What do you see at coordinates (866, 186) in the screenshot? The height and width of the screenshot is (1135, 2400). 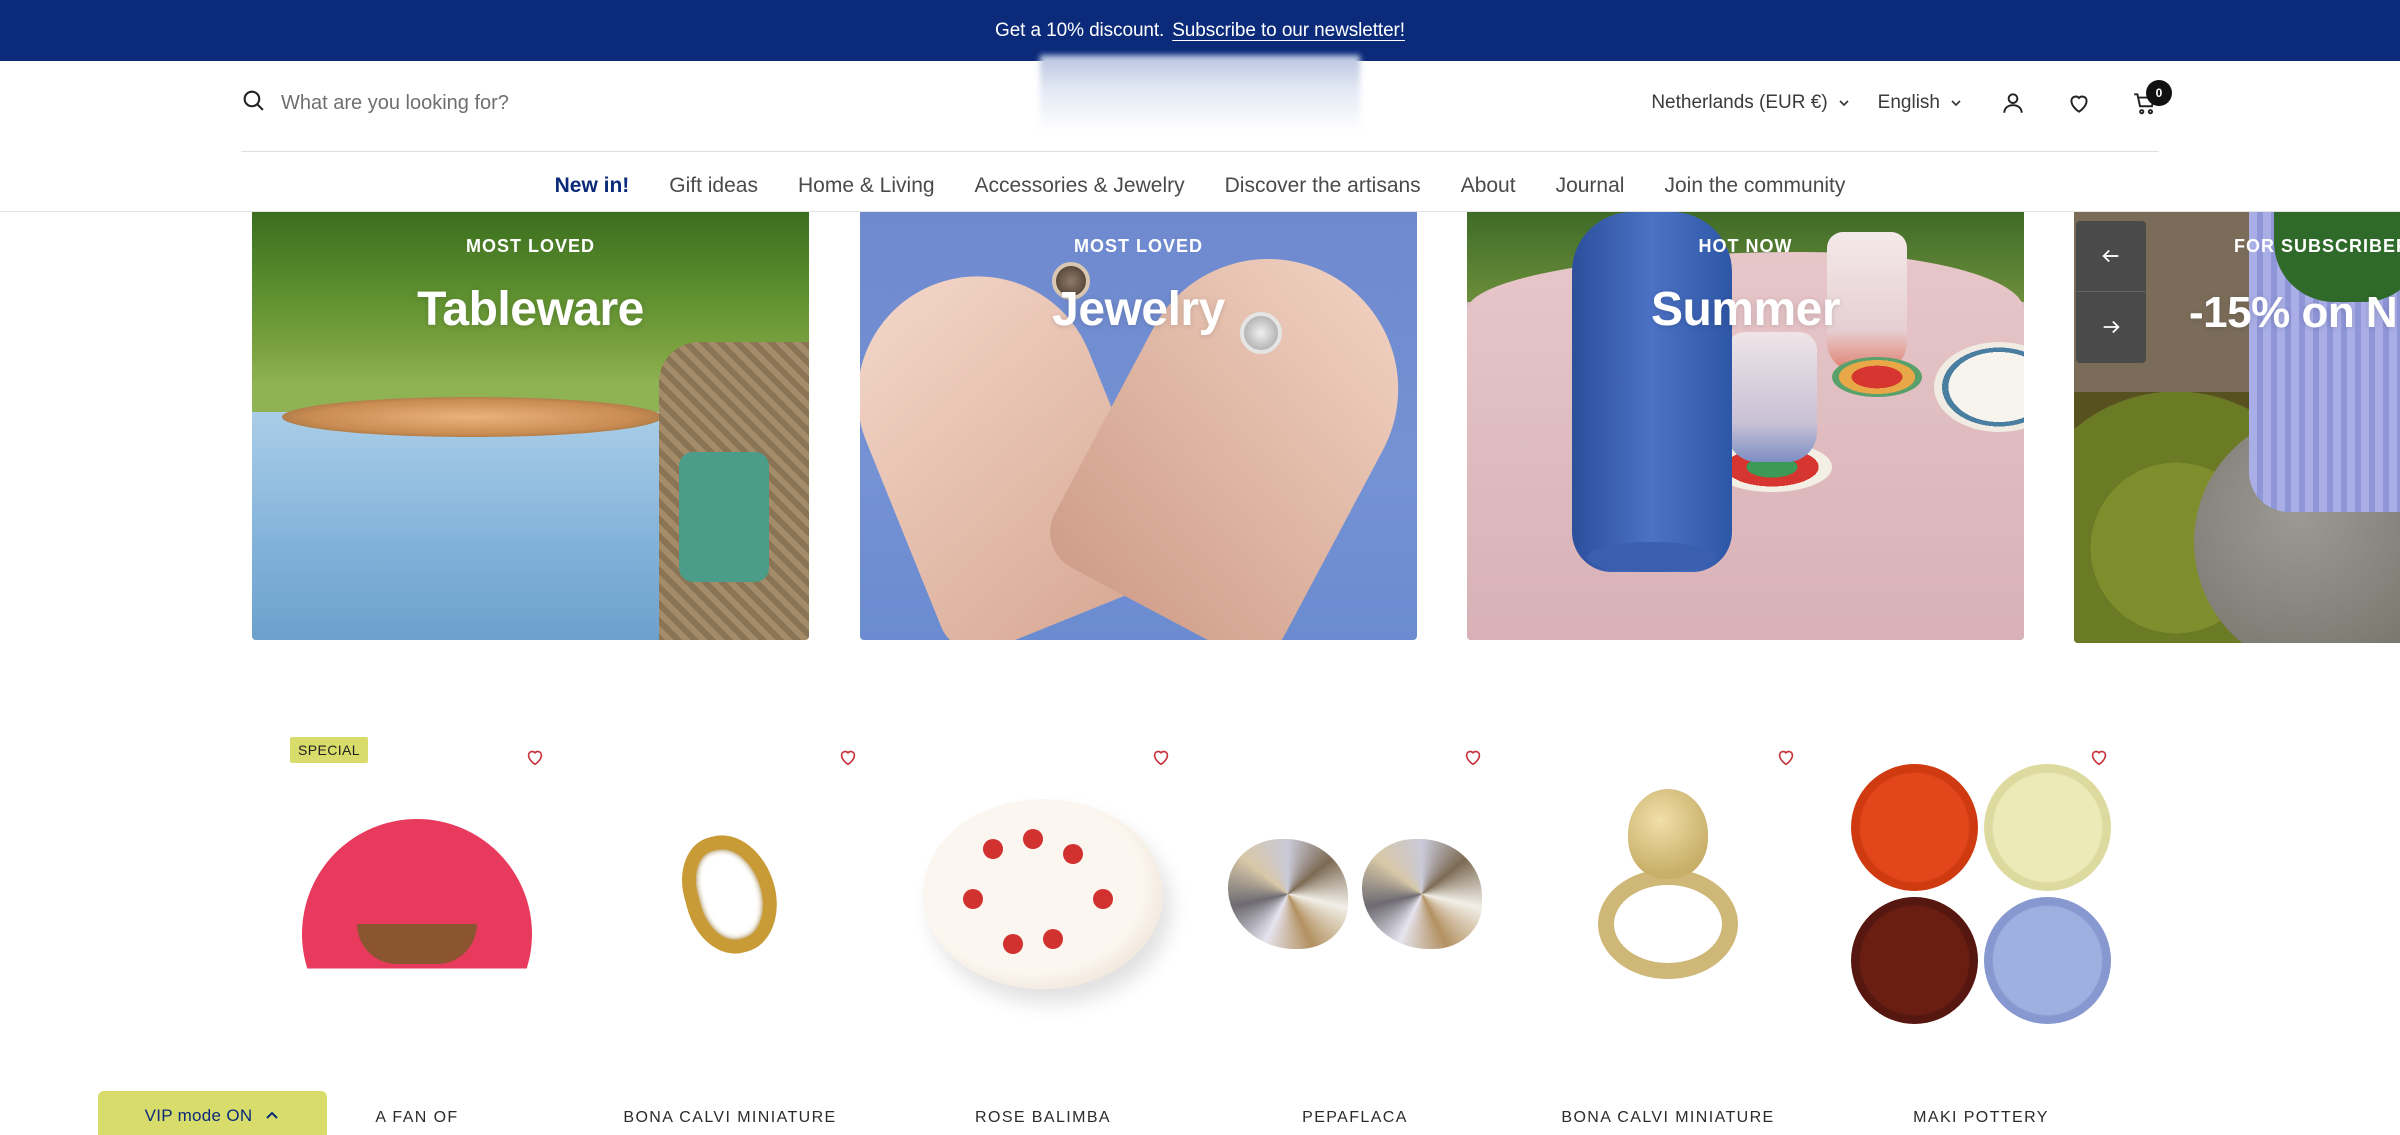 I see `nav-item-home-living: Home & Living` at bounding box center [866, 186].